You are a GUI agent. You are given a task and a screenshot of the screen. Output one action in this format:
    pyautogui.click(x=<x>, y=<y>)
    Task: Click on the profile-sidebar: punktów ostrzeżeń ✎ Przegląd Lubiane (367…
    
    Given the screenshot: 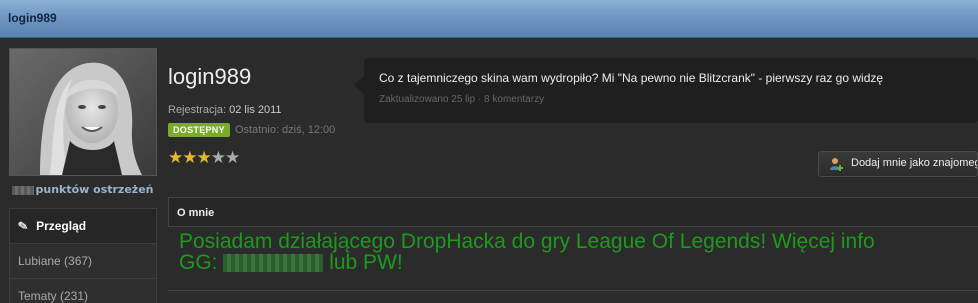 What is the action you would take?
    pyautogui.click(x=83, y=175)
    